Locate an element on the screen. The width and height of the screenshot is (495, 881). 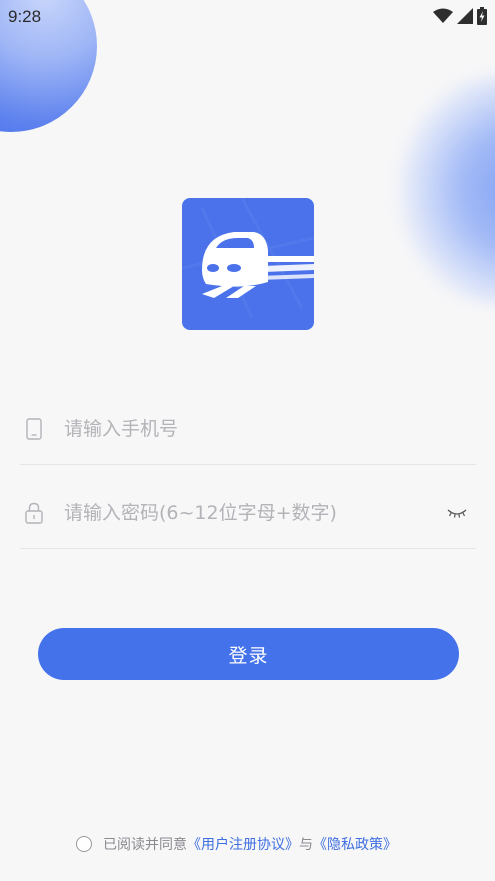
agreement-prefix: 已阅读并同意 is located at coordinates (145, 845).